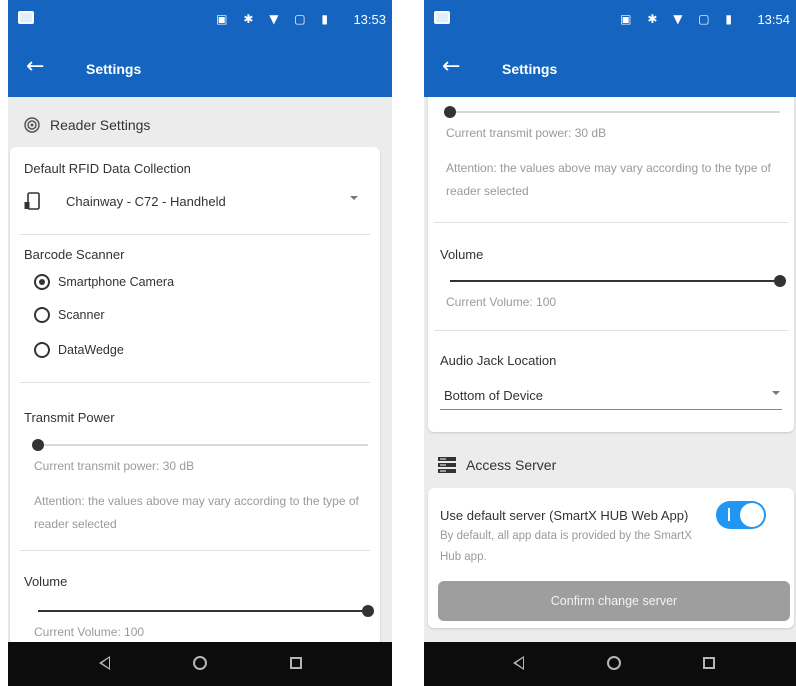 The height and width of the screenshot is (686, 796). What do you see at coordinates (511, 465) in the screenshot?
I see `section-title: Access Server` at bounding box center [511, 465].